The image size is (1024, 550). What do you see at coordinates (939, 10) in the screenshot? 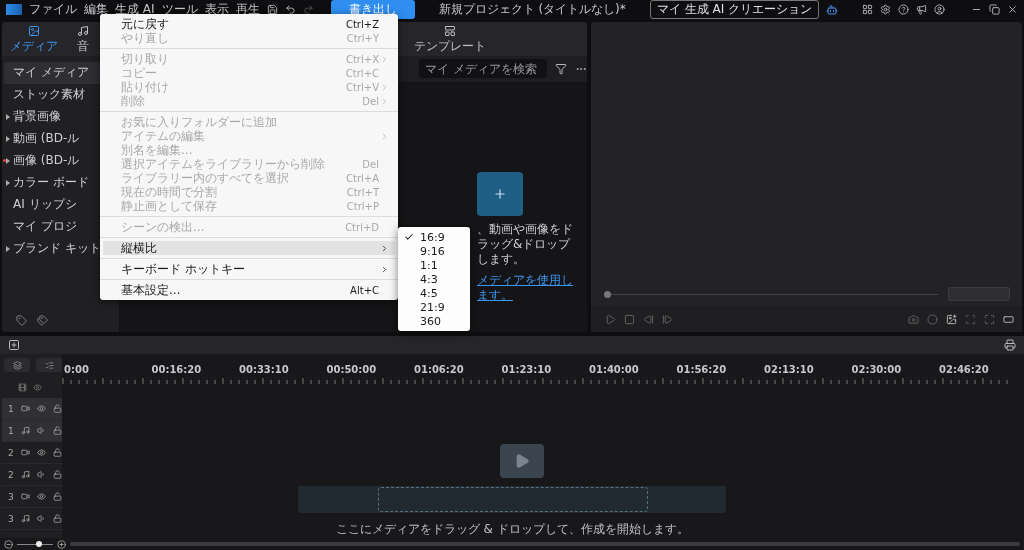
I see `user-icon` at bounding box center [939, 10].